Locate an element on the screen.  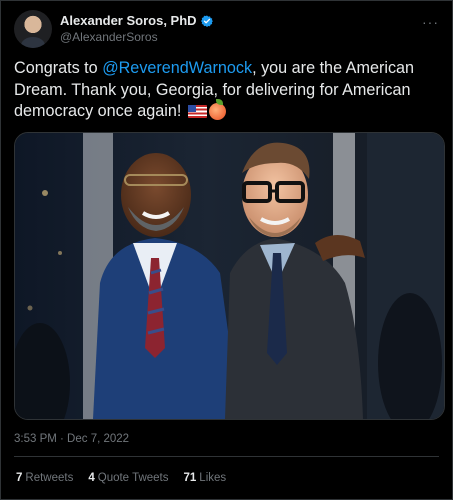
engagement-stats: 7 Retweets 4 Quote Tweets 71 Likes is located at coordinates (128, 478).